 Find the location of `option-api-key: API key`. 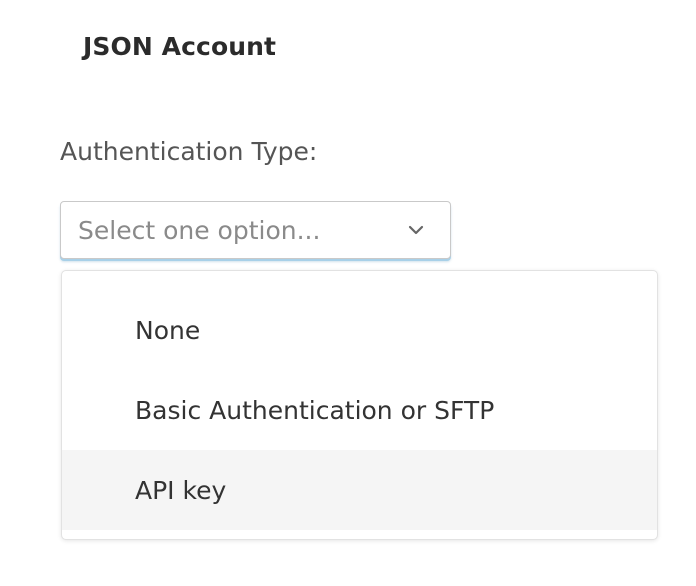

option-api-key: API key is located at coordinates (359, 490).